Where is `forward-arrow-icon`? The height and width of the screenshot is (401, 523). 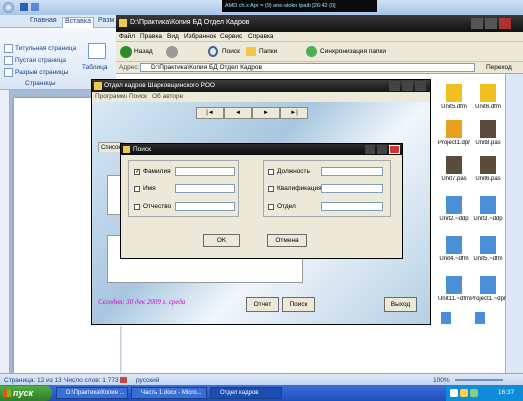
forward-arrow-icon is located at coordinates (172, 52).